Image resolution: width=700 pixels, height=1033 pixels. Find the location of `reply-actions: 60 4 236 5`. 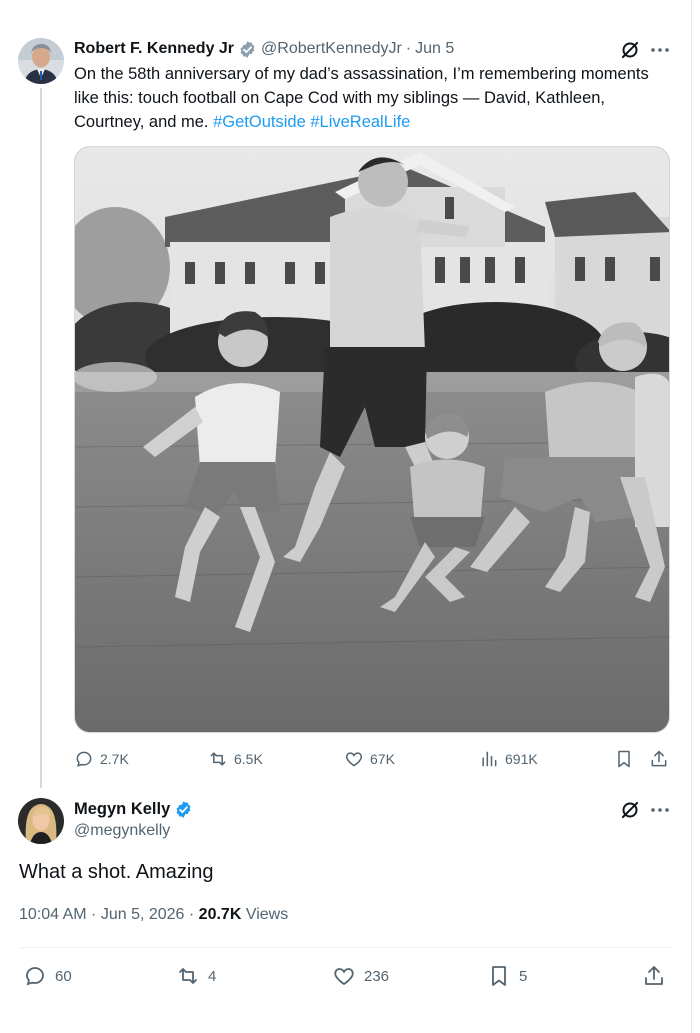

reply-actions: 60 4 236 5 is located at coordinates (349, 976).